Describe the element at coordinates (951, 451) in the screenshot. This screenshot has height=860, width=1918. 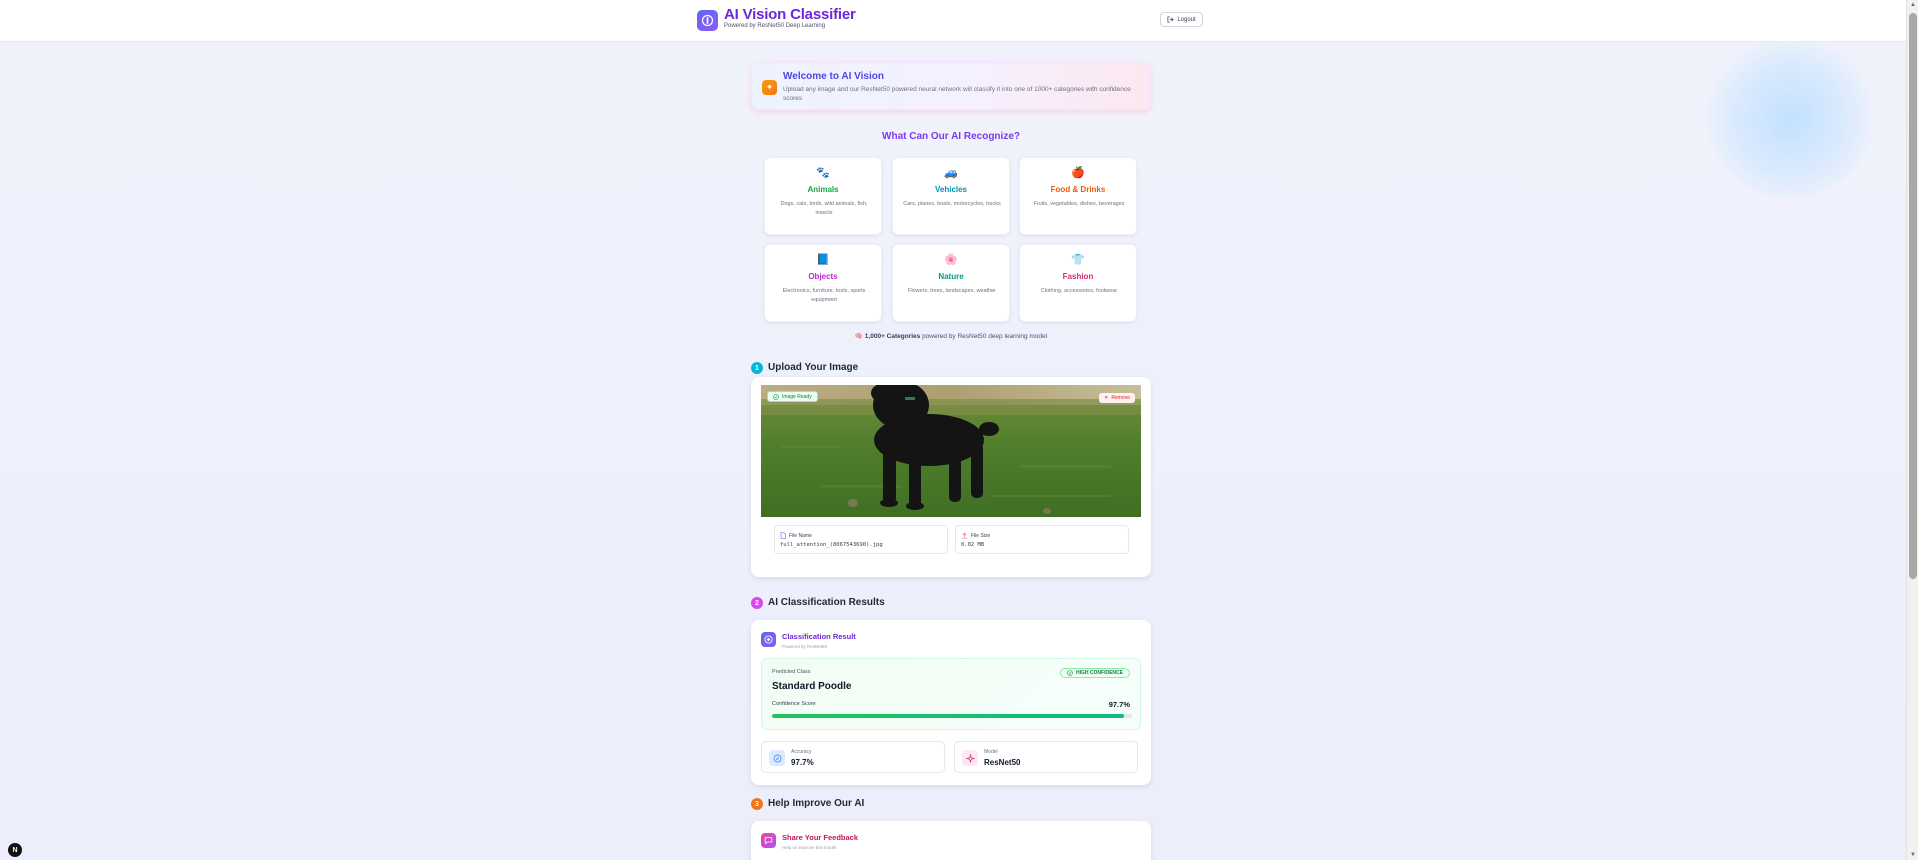
I see `uploaded-image-preview: Image Ready ✕ Remove` at that location.